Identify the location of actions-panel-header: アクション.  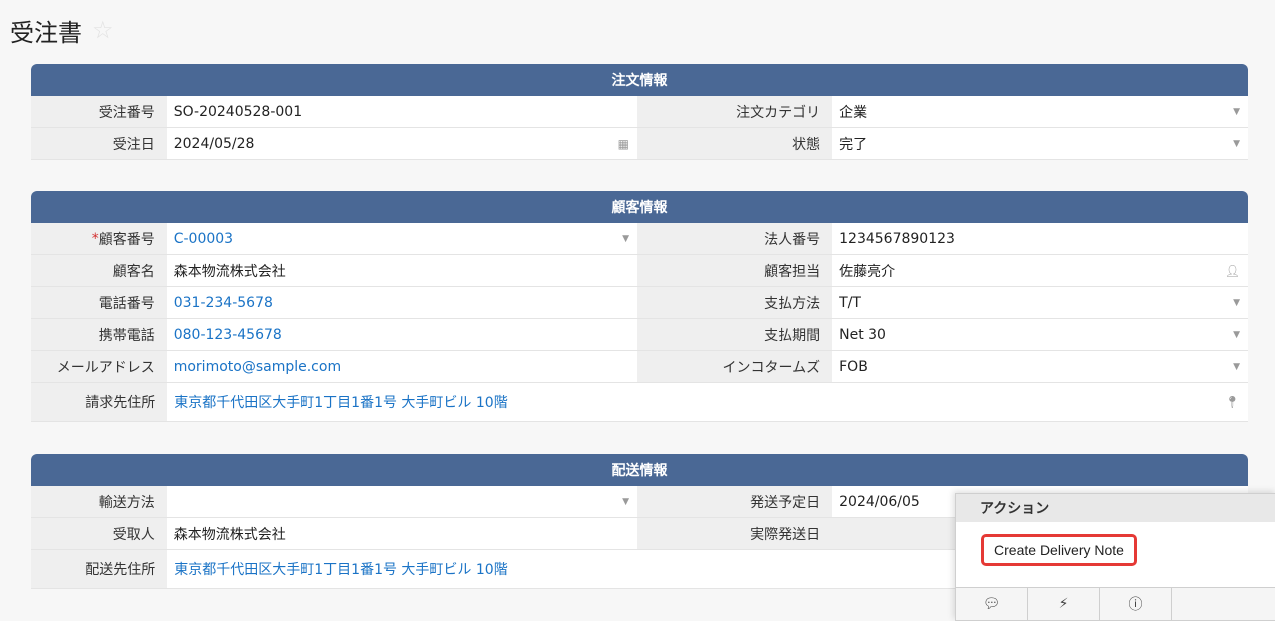
(1115, 508).